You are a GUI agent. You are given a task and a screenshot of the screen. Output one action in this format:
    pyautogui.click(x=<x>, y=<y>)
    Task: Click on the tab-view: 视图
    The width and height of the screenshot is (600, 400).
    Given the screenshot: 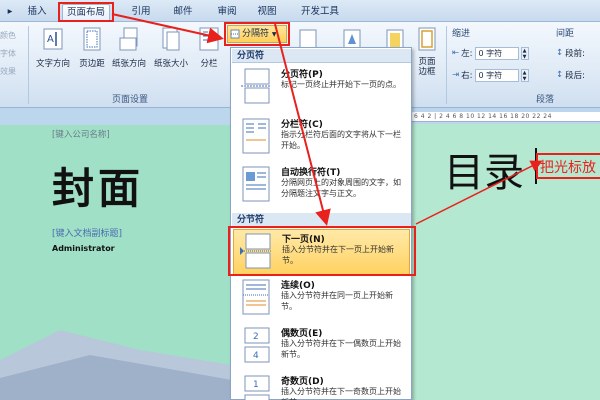 What is the action you would take?
    pyautogui.click(x=267, y=13)
    